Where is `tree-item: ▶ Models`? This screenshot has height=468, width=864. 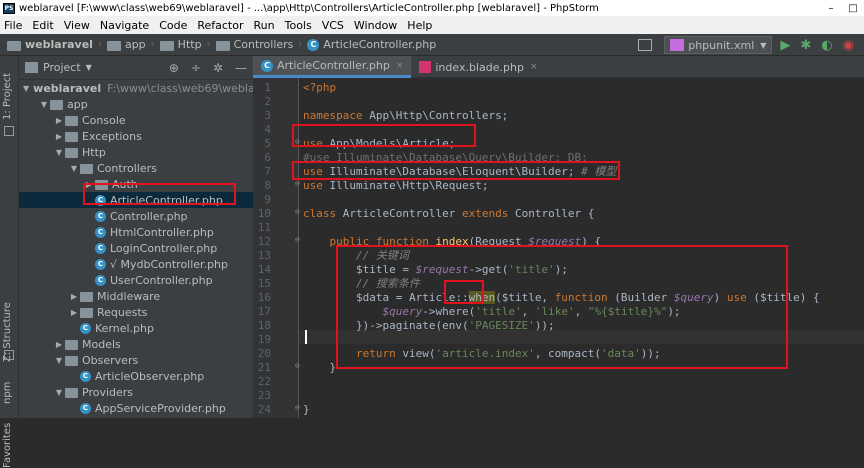 tree-item: ▶ Models is located at coordinates (136, 344).